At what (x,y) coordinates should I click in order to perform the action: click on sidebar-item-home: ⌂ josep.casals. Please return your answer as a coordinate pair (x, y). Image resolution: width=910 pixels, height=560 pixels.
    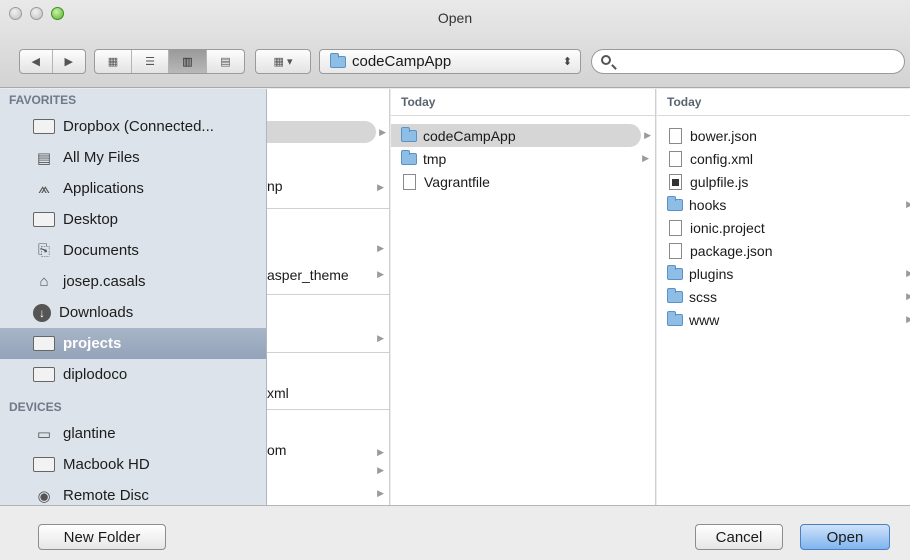
    Looking at the image, I should click on (133, 281).